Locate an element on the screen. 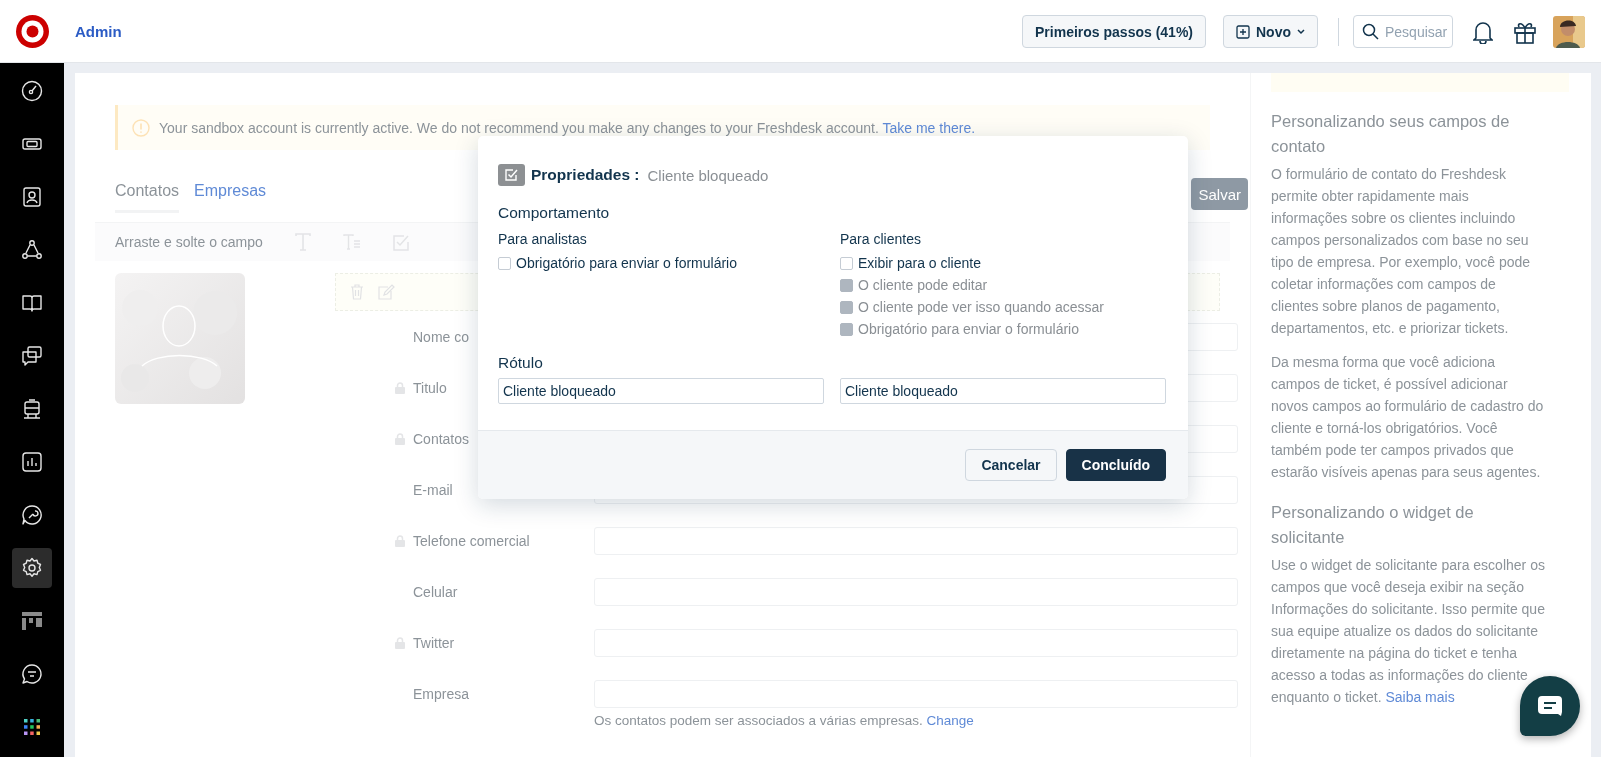 The image size is (1601, 757). caret-icon is located at coordinates (1301, 31).